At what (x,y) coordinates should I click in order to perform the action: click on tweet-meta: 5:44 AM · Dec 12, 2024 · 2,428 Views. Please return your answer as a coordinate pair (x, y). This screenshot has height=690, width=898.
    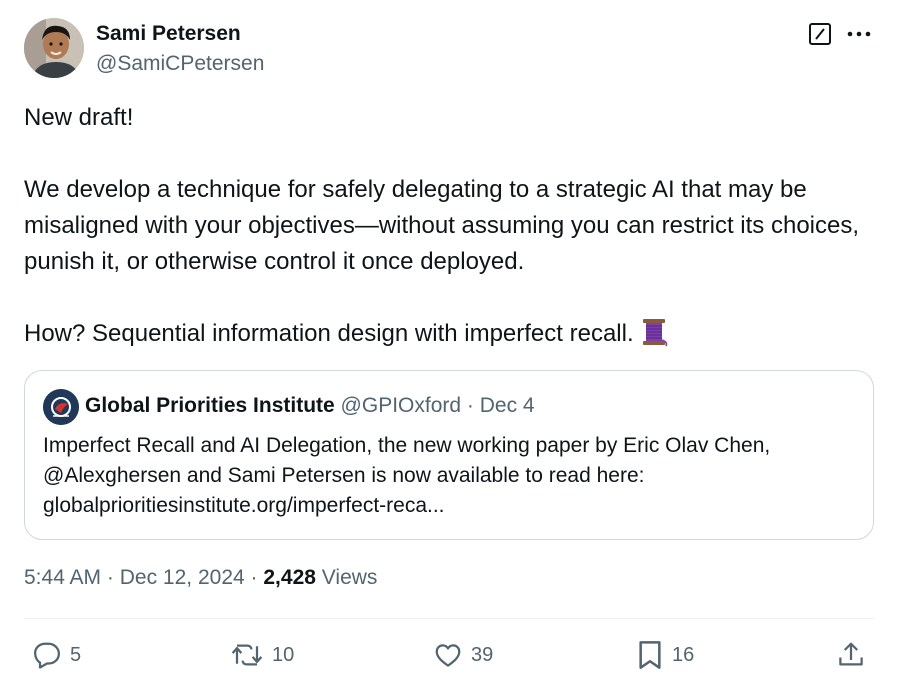
    Looking at the image, I should click on (200, 578).